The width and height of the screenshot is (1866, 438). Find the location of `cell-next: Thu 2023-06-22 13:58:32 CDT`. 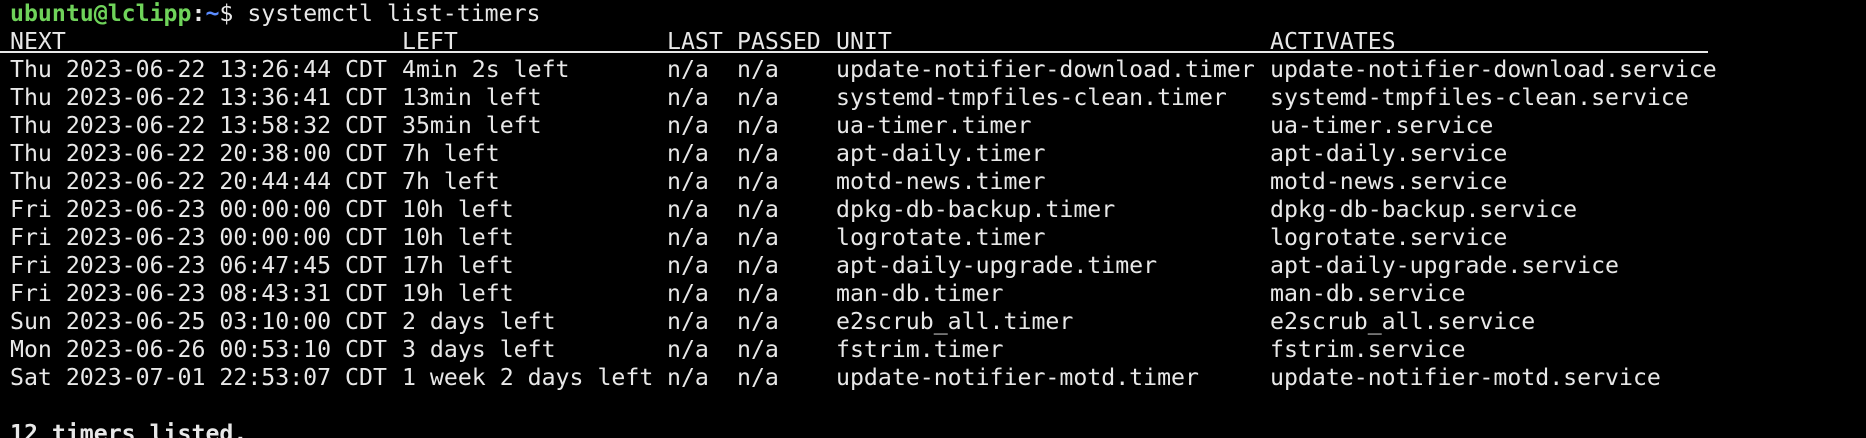

cell-next: Thu 2023-06-22 13:58:32 CDT is located at coordinates (198, 125).